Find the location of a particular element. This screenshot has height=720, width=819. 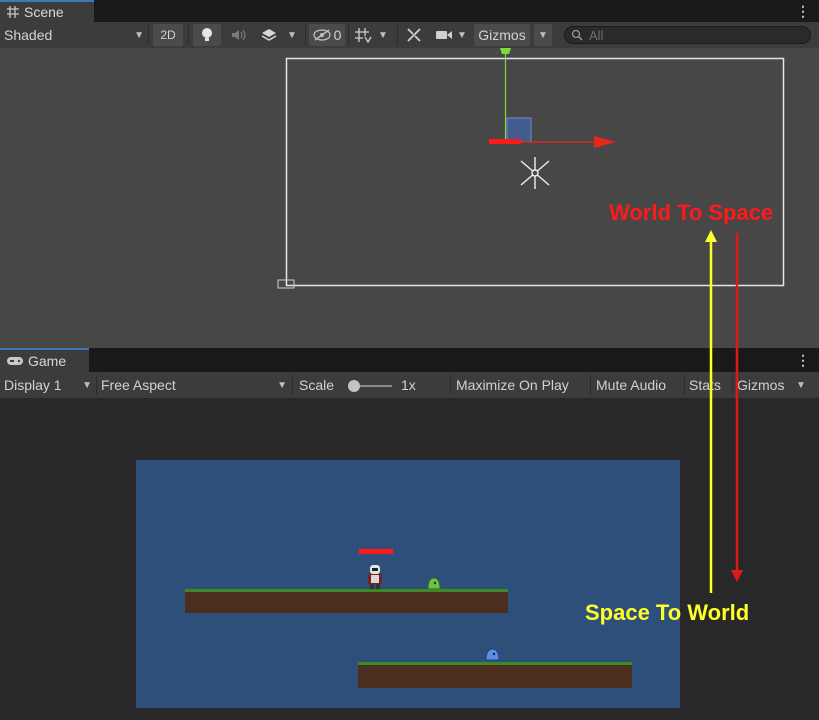

mute-audio-toggle: Mute Audio is located at coordinates (639, 385).